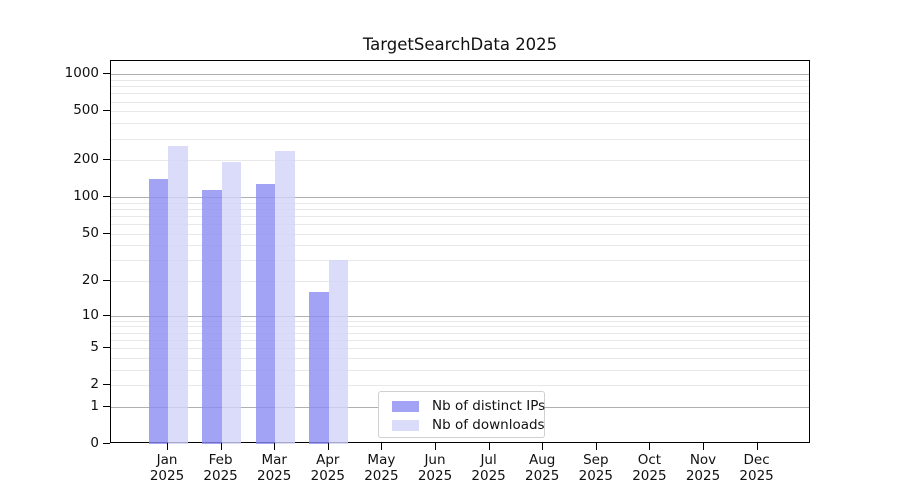 This screenshot has height=500, width=900. Describe the element at coordinates (90, 280) in the screenshot. I see `y-tick-label: 20` at that location.